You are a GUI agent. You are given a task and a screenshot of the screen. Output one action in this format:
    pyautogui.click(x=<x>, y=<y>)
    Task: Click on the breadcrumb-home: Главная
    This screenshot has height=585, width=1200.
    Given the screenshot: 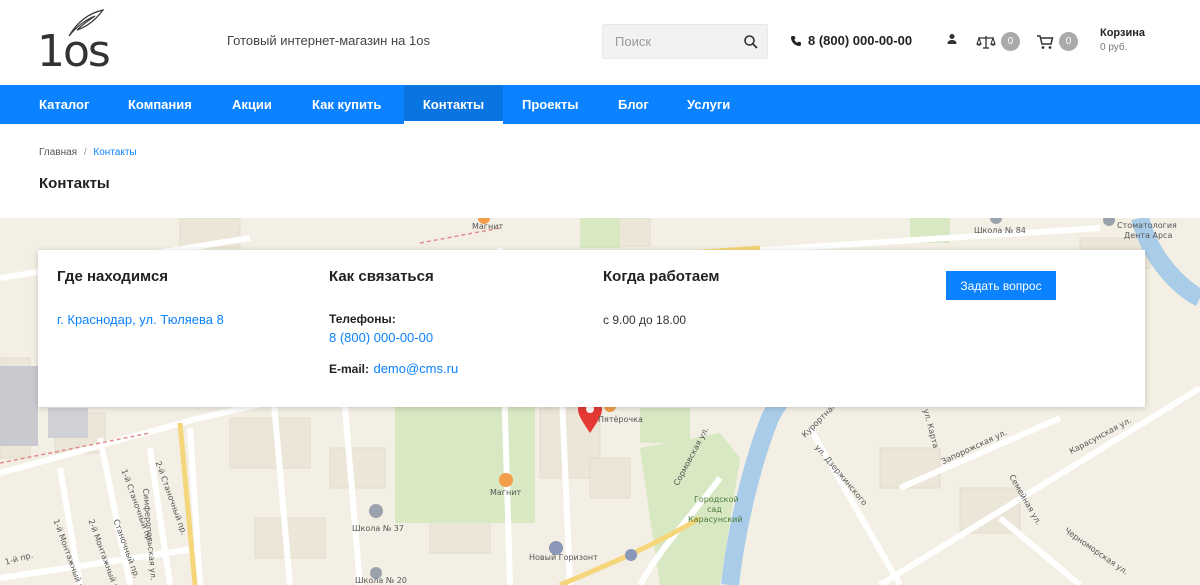 What is the action you would take?
    pyautogui.click(x=58, y=152)
    